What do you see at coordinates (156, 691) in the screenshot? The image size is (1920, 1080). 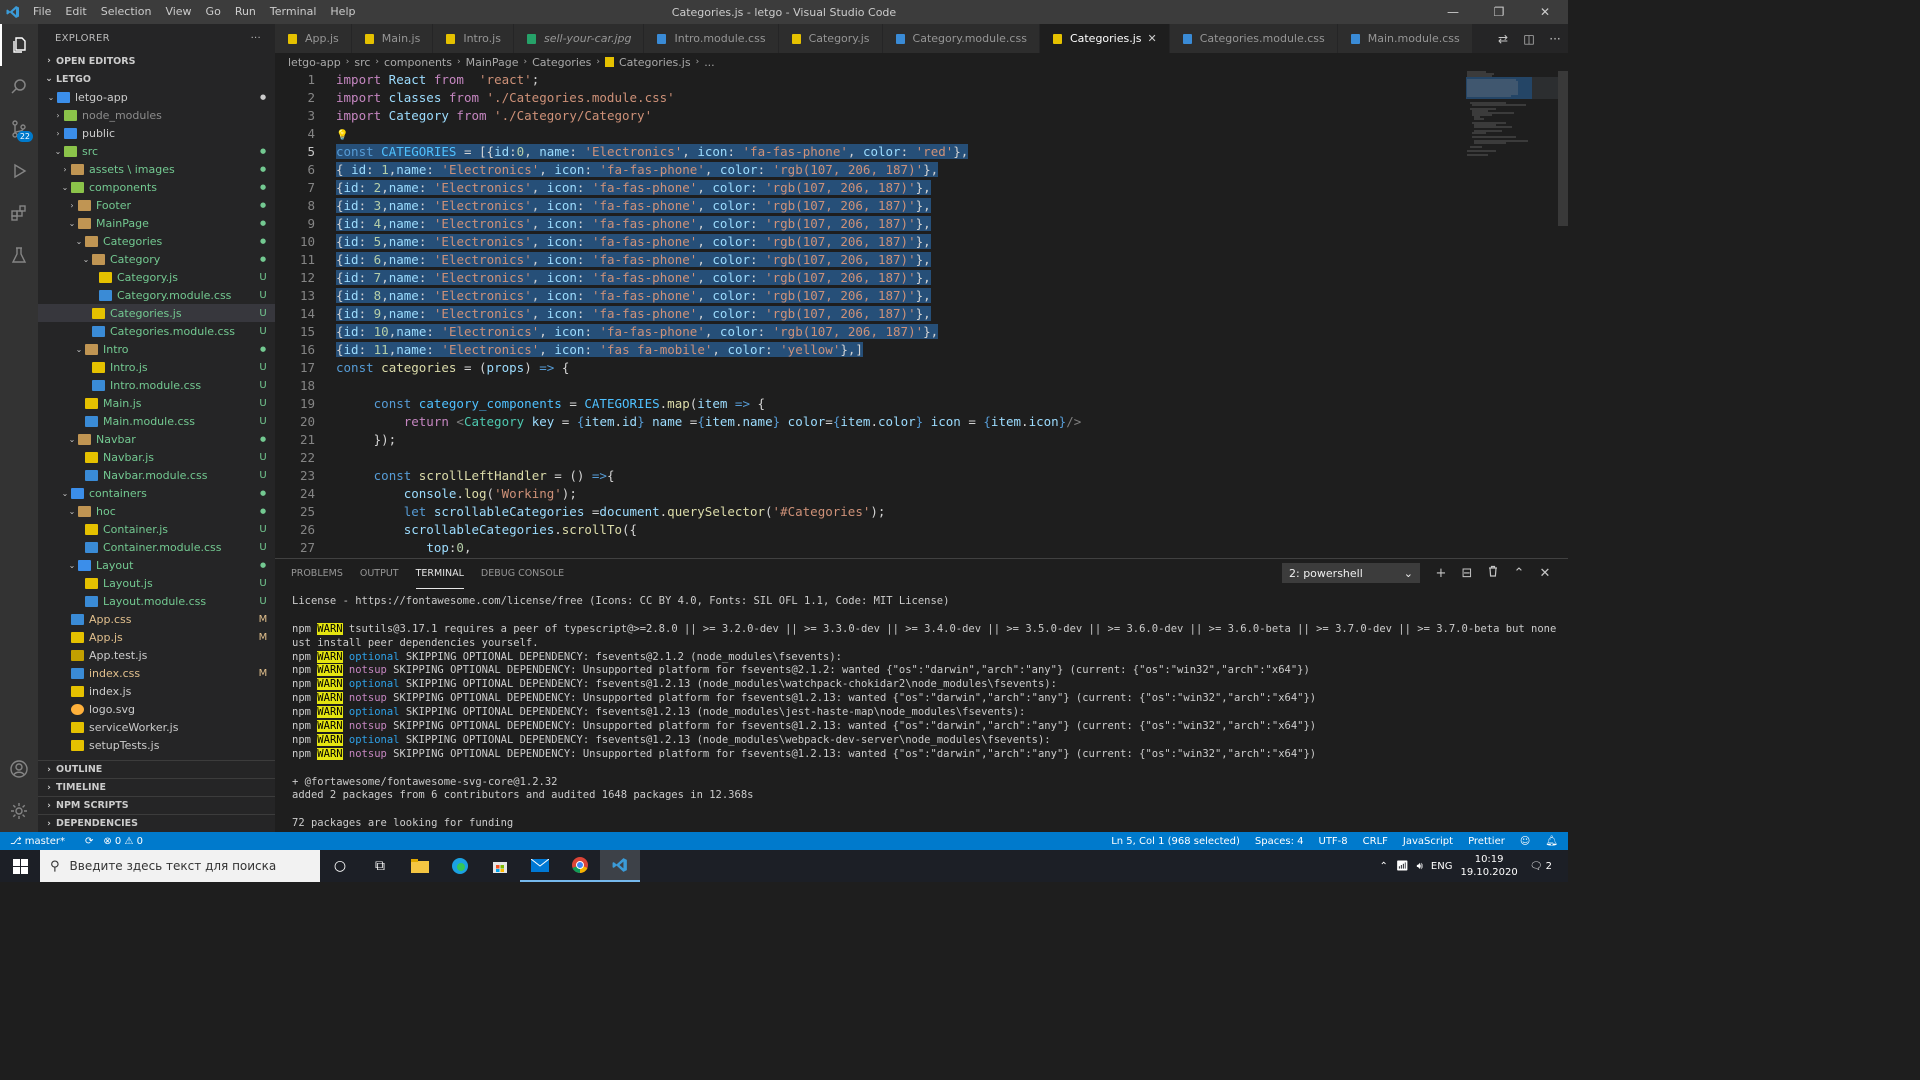 I see `tree-file: index.js` at bounding box center [156, 691].